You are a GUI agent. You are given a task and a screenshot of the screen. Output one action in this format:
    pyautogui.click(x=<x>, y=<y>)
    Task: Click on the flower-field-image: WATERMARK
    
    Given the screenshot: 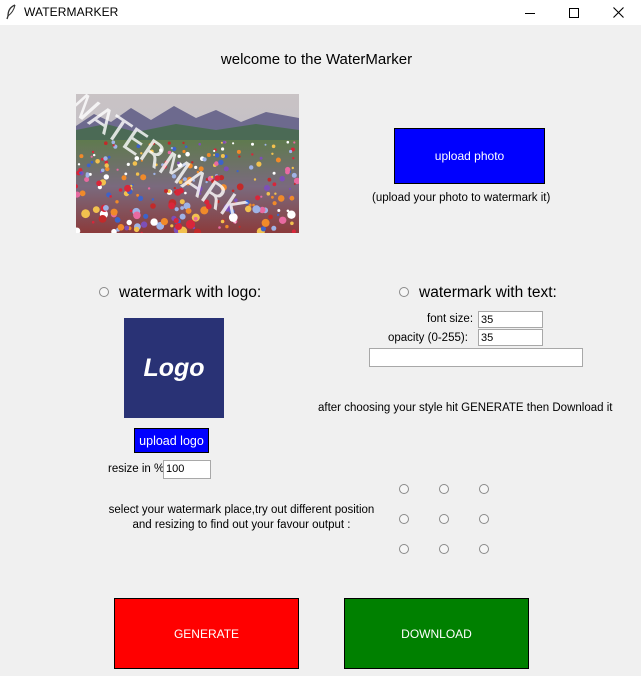 What is the action you would take?
    pyautogui.click(x=187, y=163)
    